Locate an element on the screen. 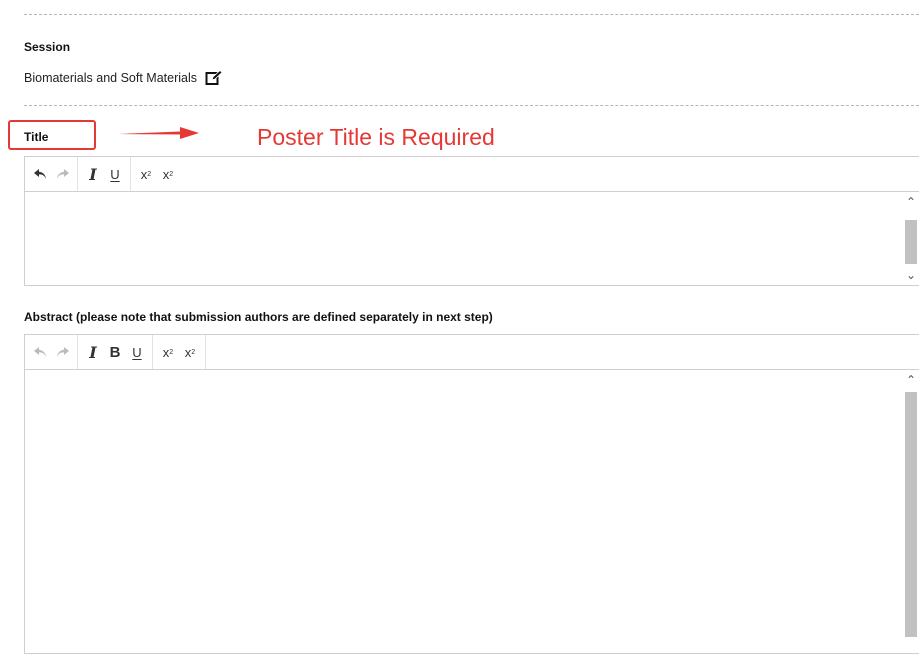 The width and height of the screenshot is (919, 655). abstract-scrollbar: ⌃ is located at coordinates (910, 511).